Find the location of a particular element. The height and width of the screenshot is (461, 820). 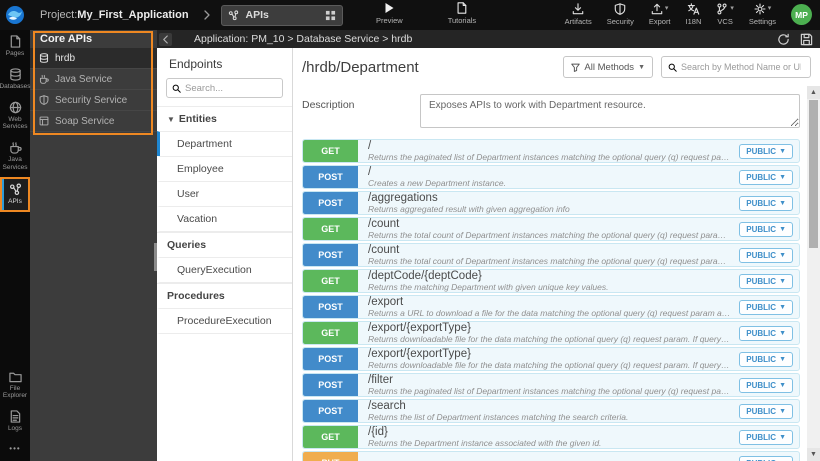

project-name-value: My_First_Application is located at coordinates (133, 15).